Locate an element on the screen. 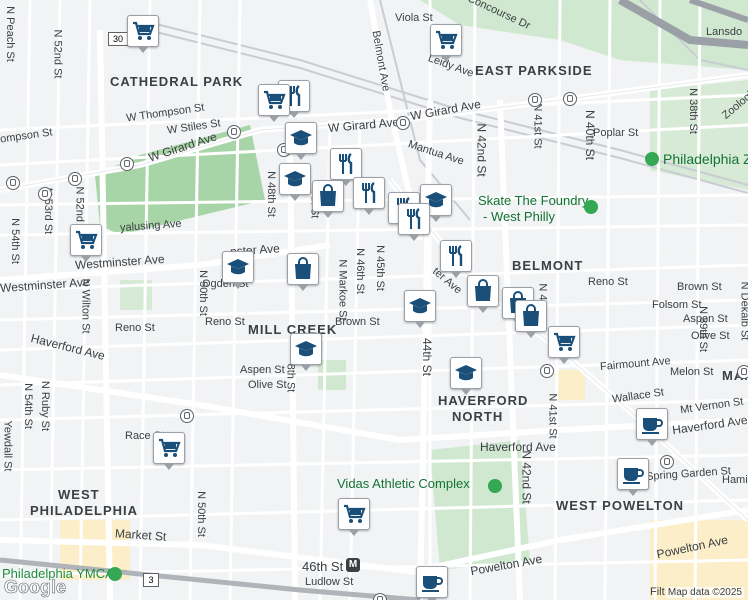 The width and height of the screenshot is (748, 600). poi-46th-st-station: 46th St is located at coordinates (322, 566).